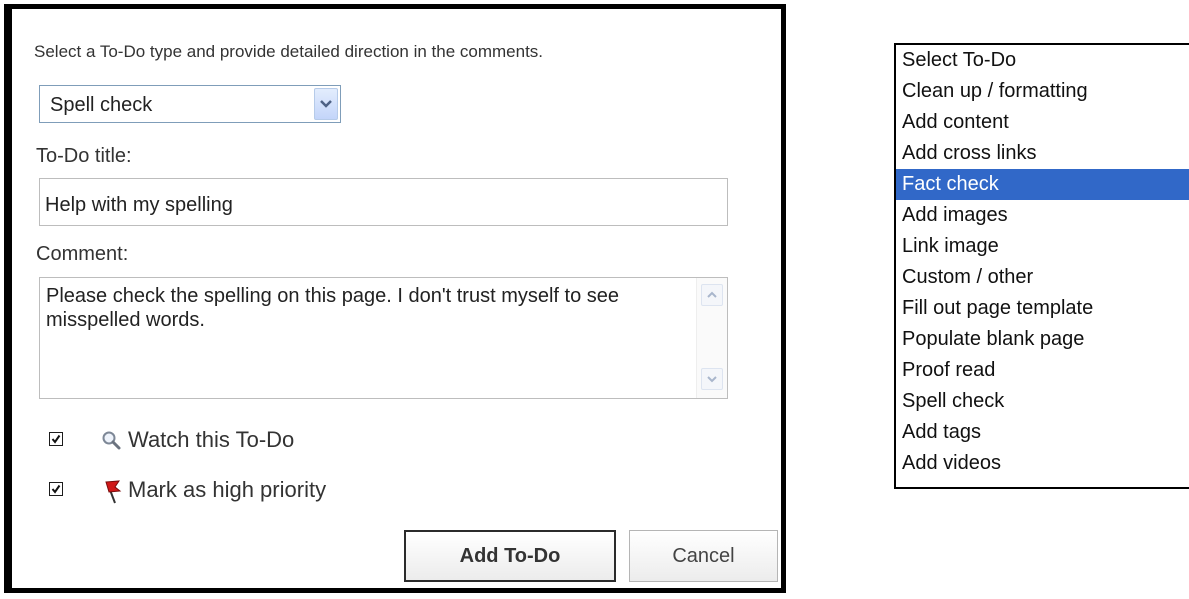 This screenshot has width=1189, height=599. I want to click on todo-title-input, so click(383, 202).